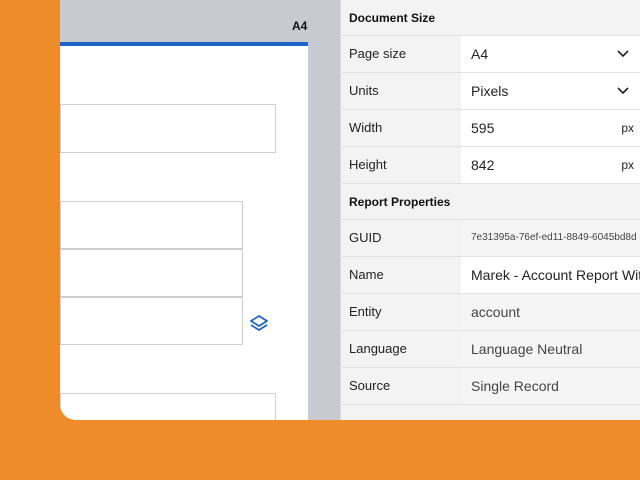 This screenshot has width=640, height=480. Describe the element at coordinates (378, 53) in the screenshot. I see `page-size-label: Page size` at that location.